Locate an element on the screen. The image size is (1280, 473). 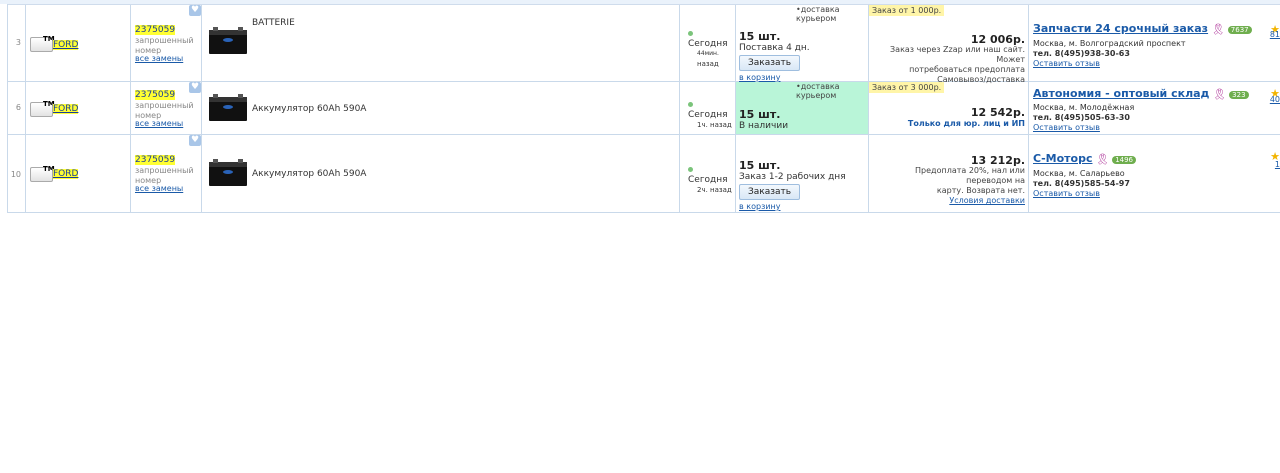
min-order-badge: Заказ от 3 000р. is located at coordinates (907, 87).